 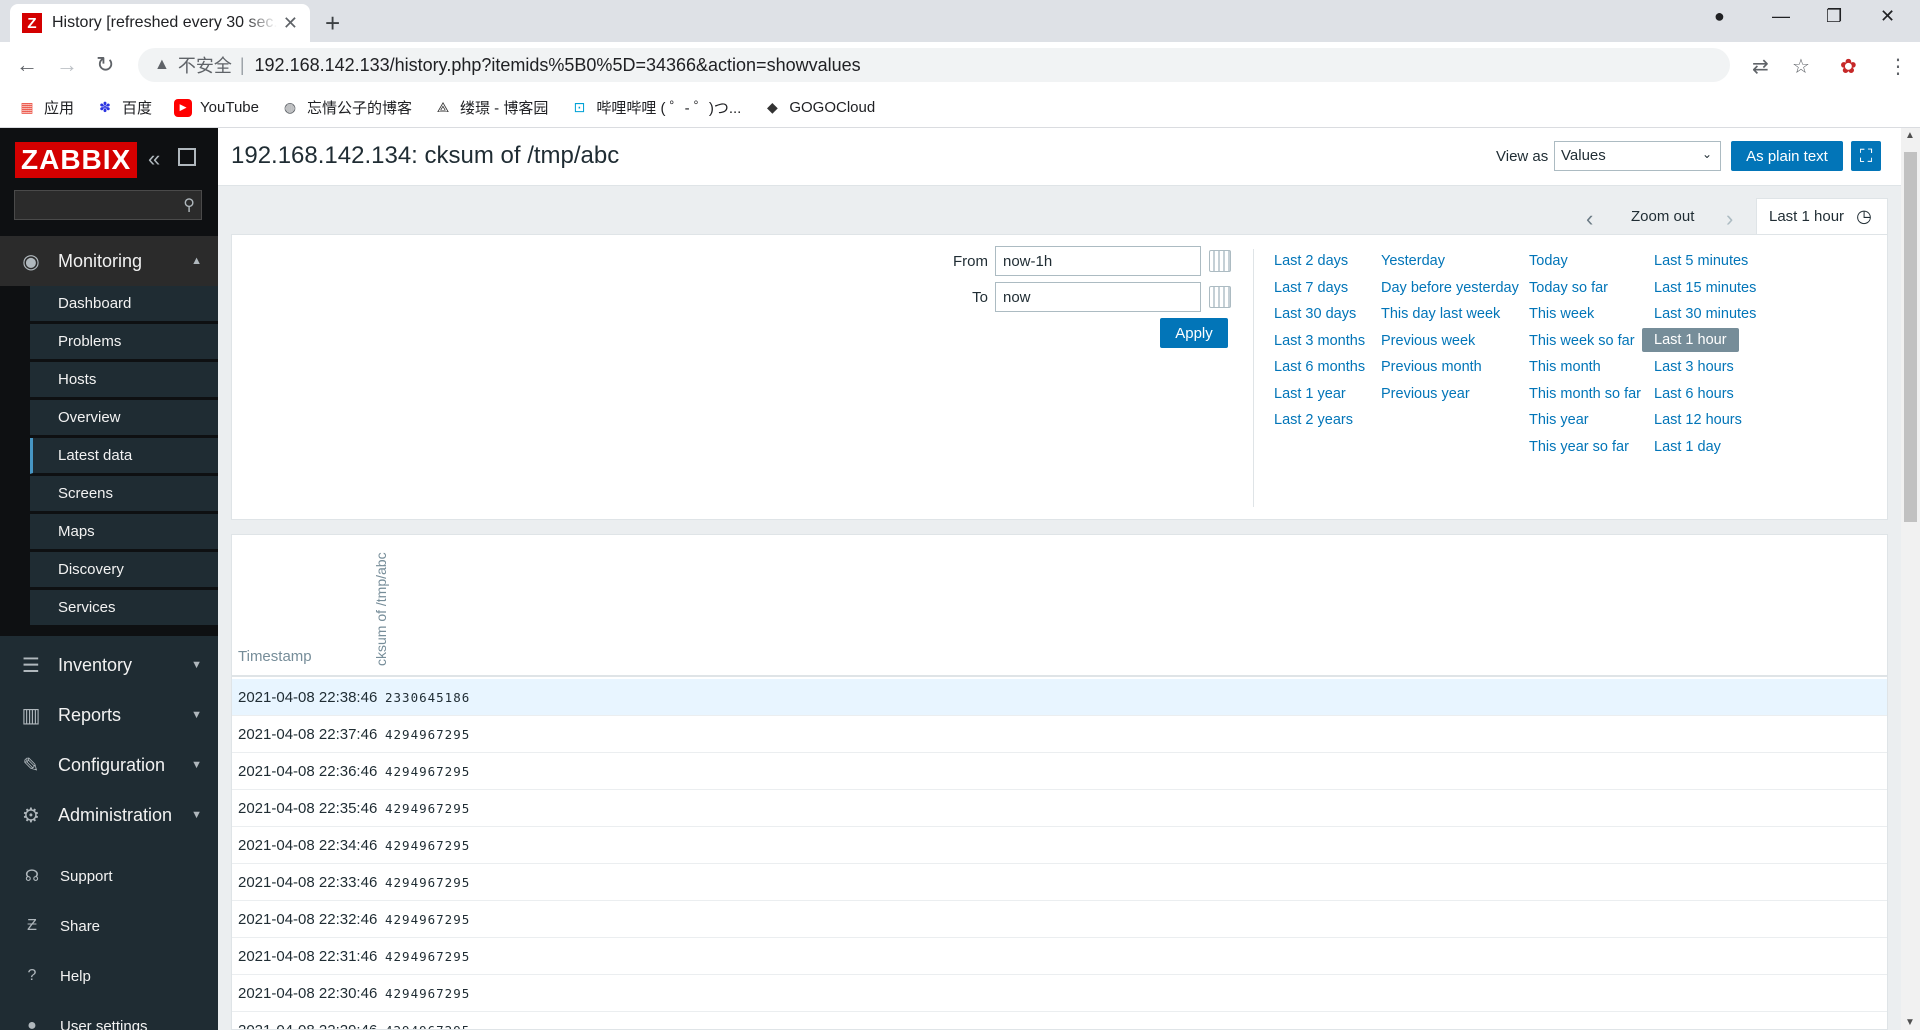 What do you see at coordinates (1760, 66) in the screenshot?
I see `translate-icon: ⇄` at bounding box center [1760, 66].